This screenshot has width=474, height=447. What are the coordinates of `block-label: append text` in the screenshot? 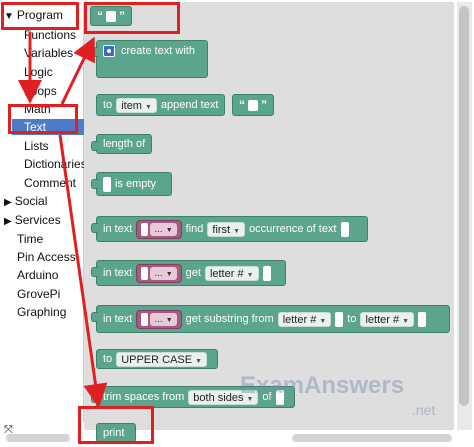 It's located at (189, 105).